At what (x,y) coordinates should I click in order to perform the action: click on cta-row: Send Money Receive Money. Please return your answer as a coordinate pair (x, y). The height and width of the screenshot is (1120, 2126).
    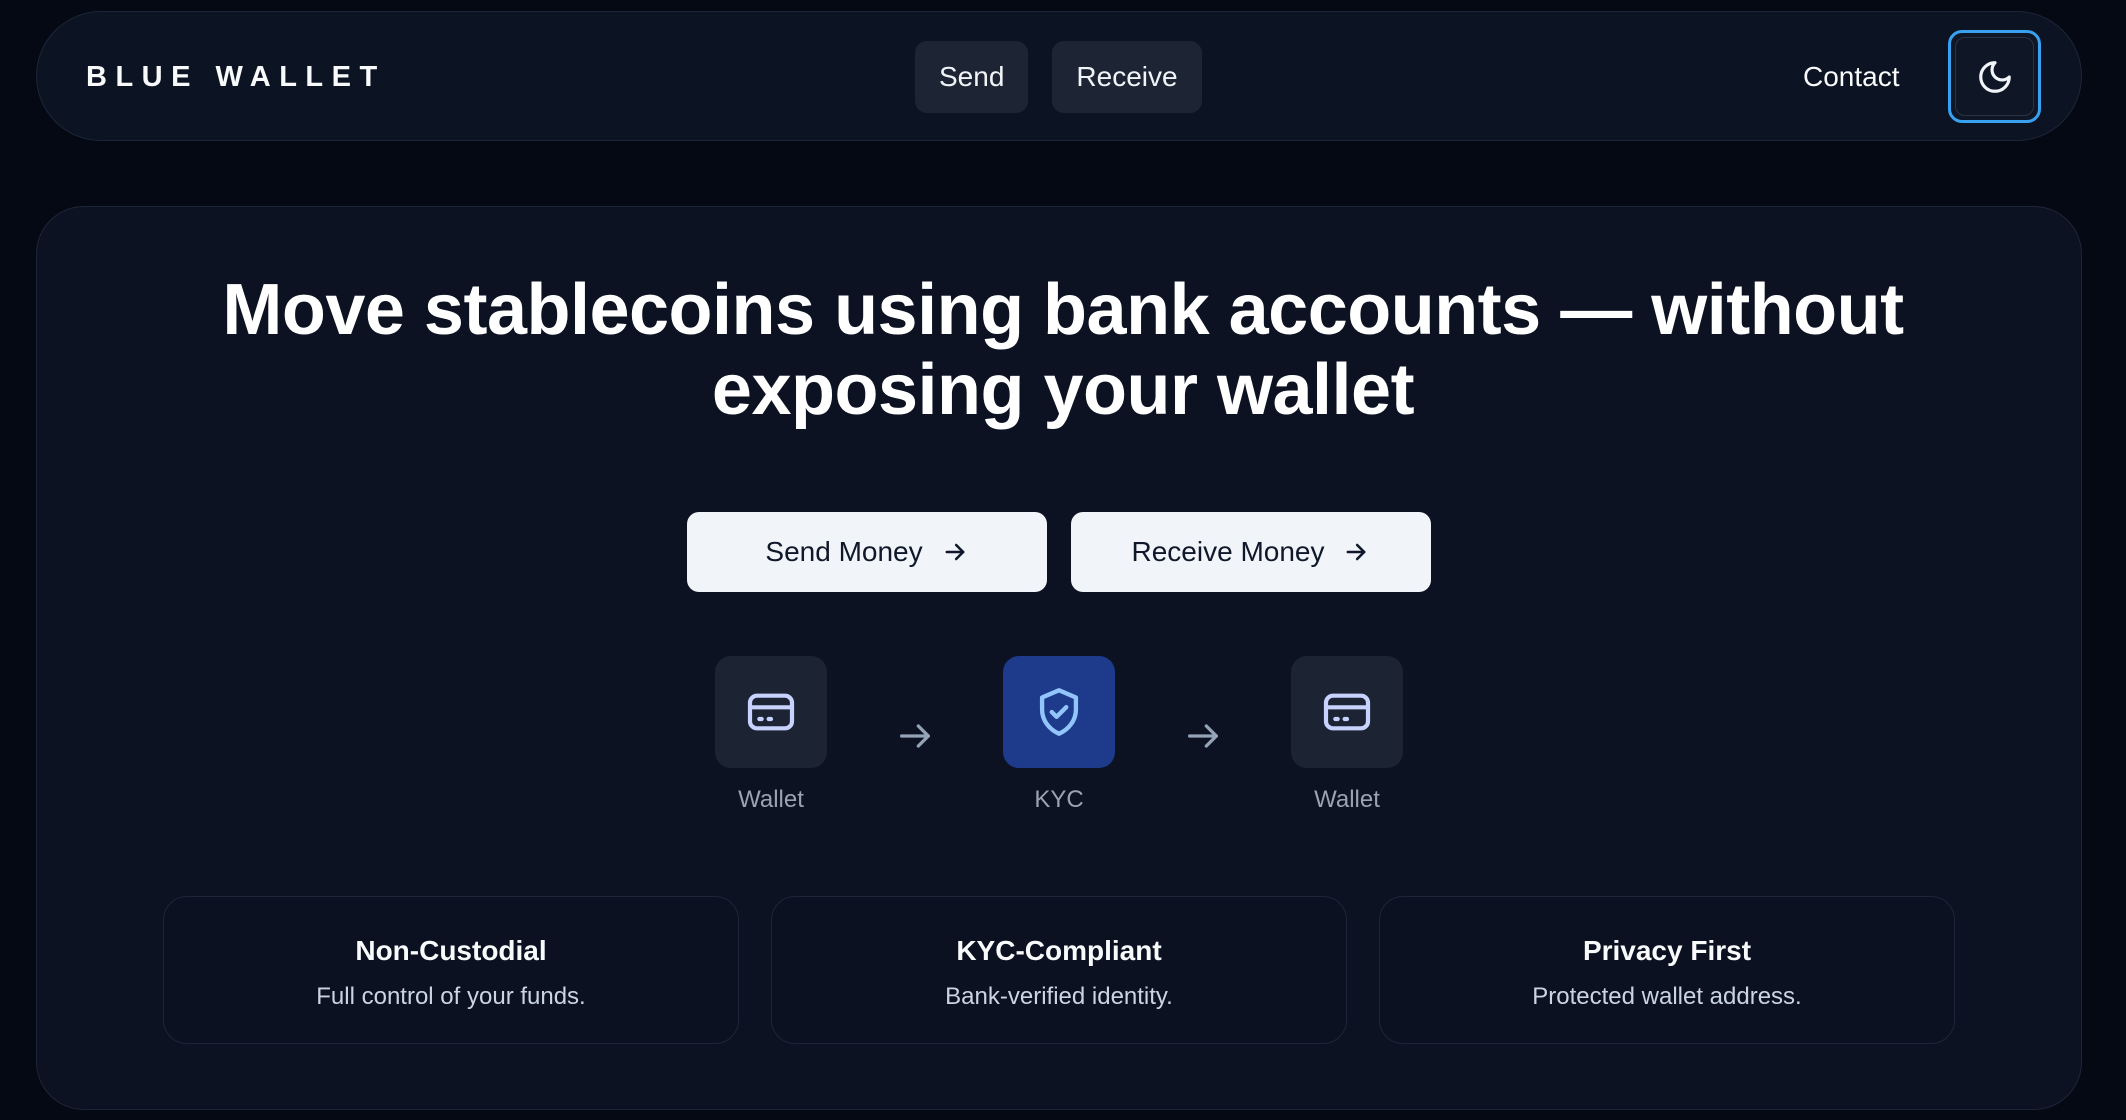
    Looking at the image, I should click on (1059, 552).